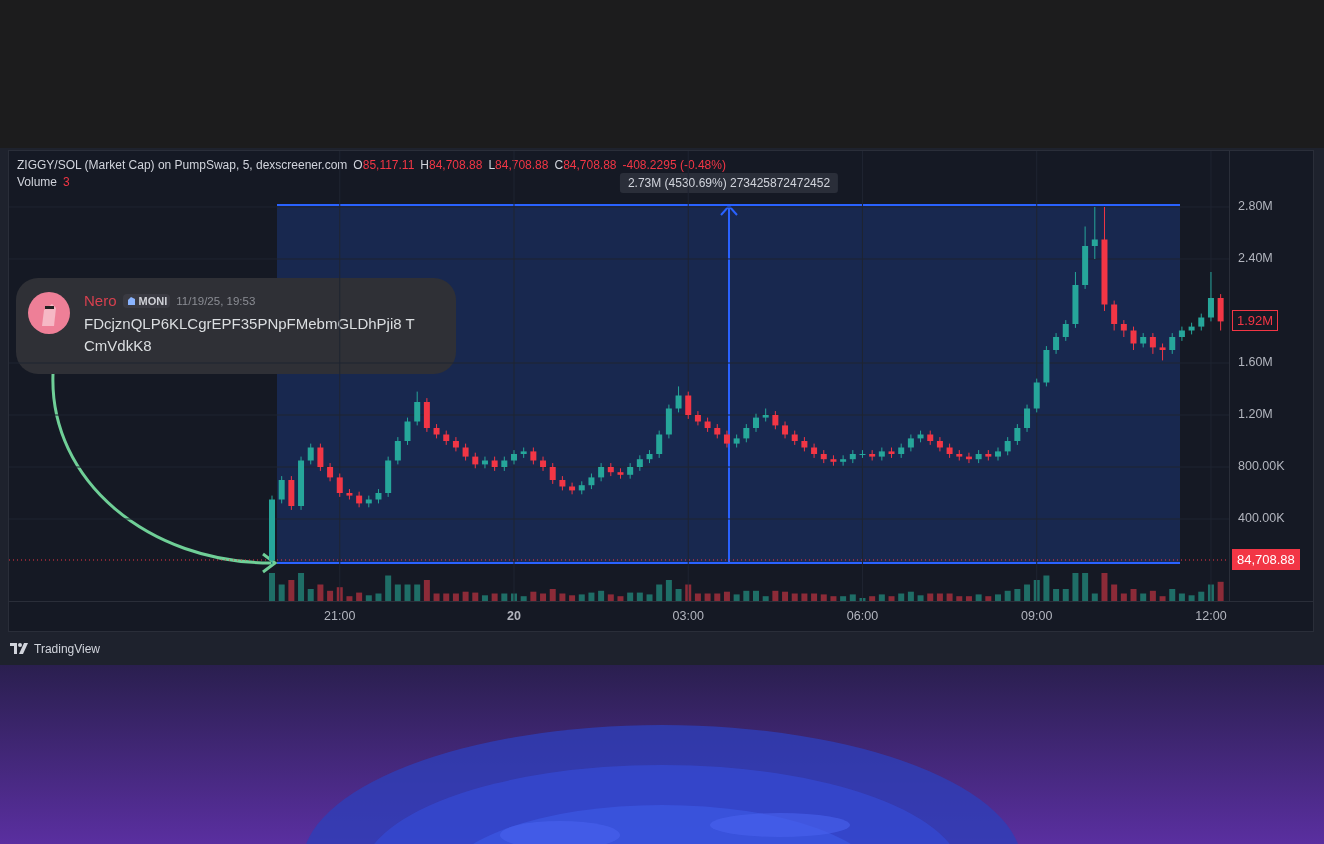 The height and width of the screenshot is (844, 1324). What do you see at coordinates (585, 165) in the screenshot?
I see `ohlc-value: C84,708.88` at bounding box center [585, 165].